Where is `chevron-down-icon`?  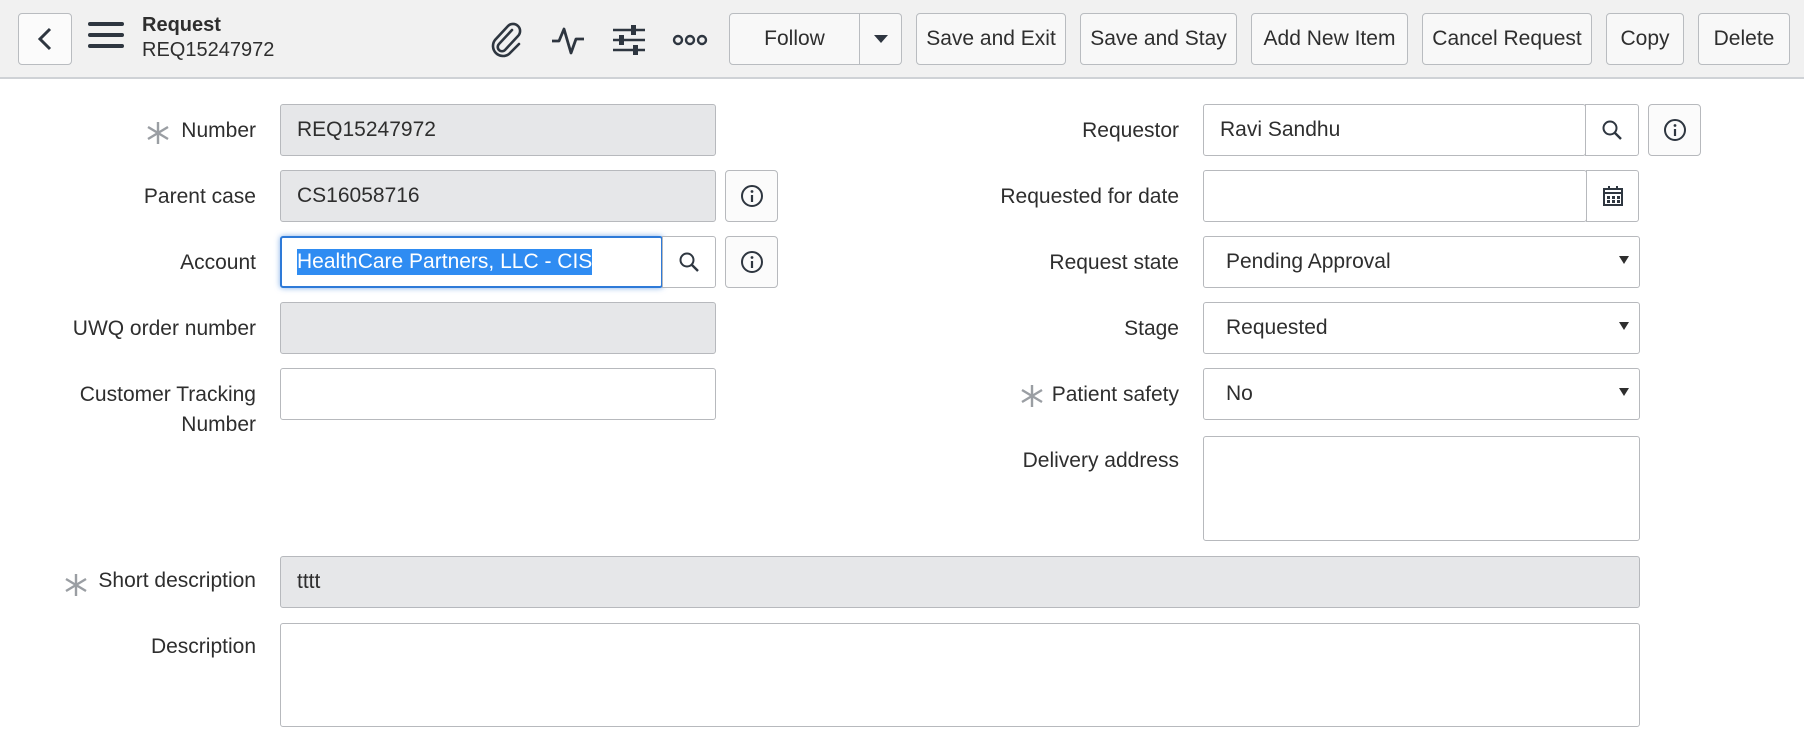
chevron-down-icon is located at coordinates (880, 38).